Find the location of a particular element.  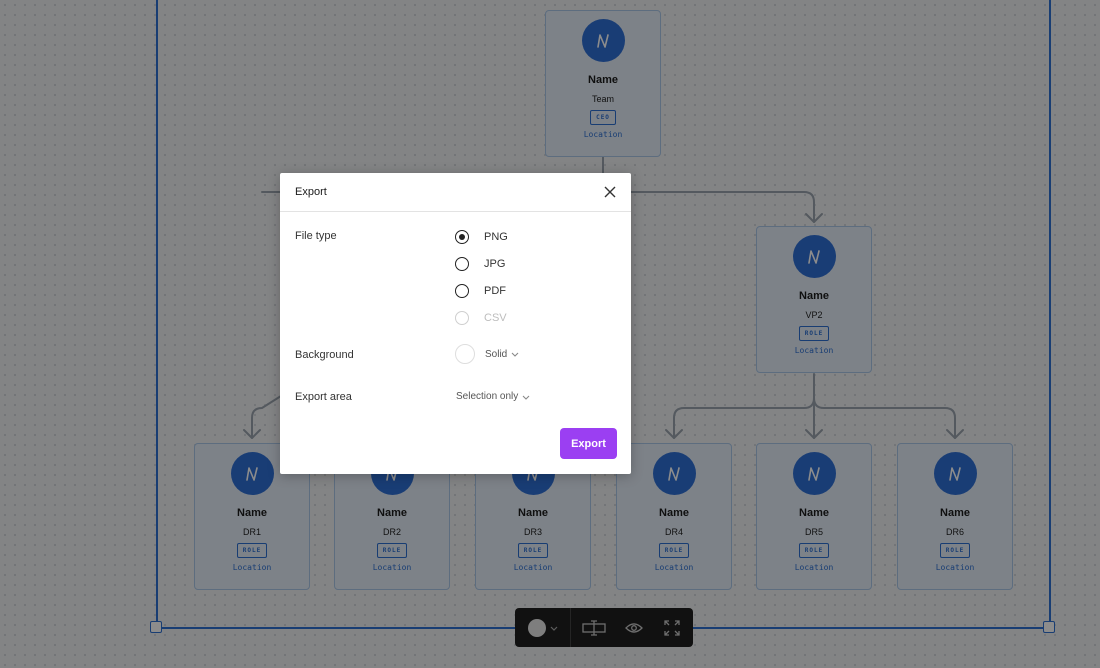

background-color-swatch is located at coordinates (465, 354).